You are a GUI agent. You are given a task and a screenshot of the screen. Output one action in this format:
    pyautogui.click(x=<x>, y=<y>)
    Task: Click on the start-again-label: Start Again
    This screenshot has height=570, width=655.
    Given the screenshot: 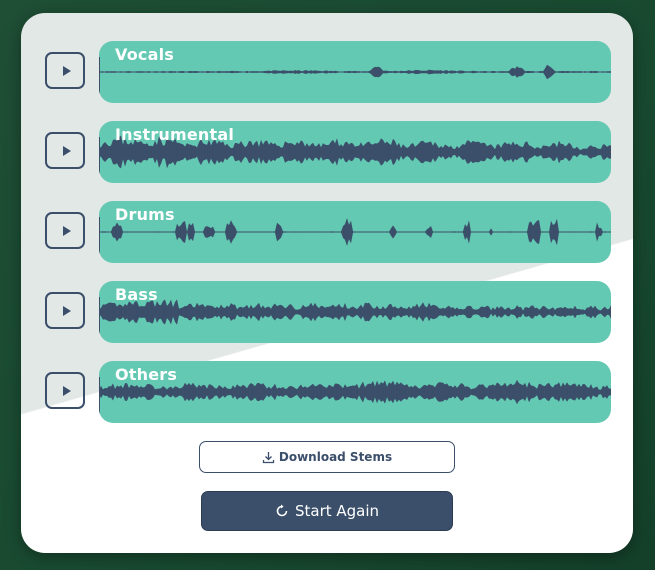 What is the action you would take?
    pyautogui.click(x=337, y=511)
    